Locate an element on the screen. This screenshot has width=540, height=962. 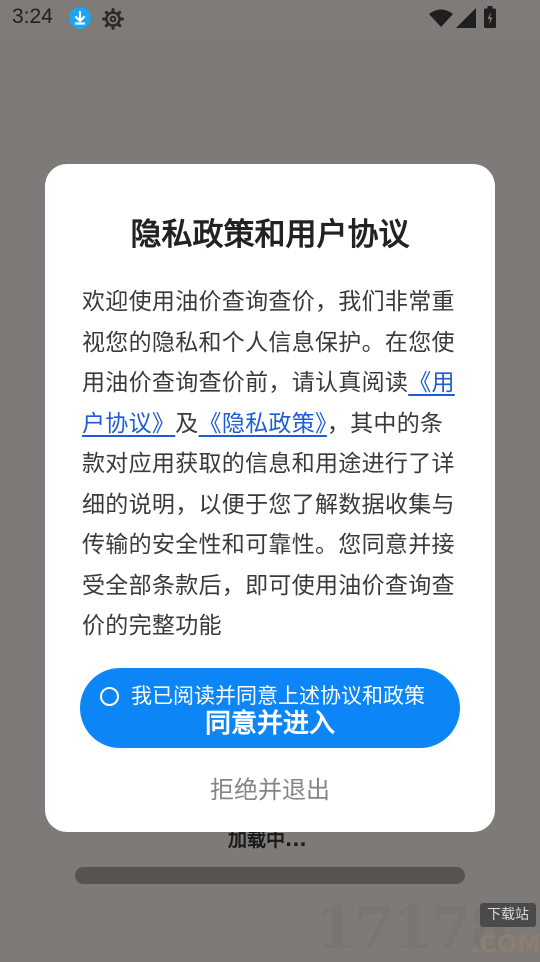
body-and-text: 及 is located at coordinates (187, 423).